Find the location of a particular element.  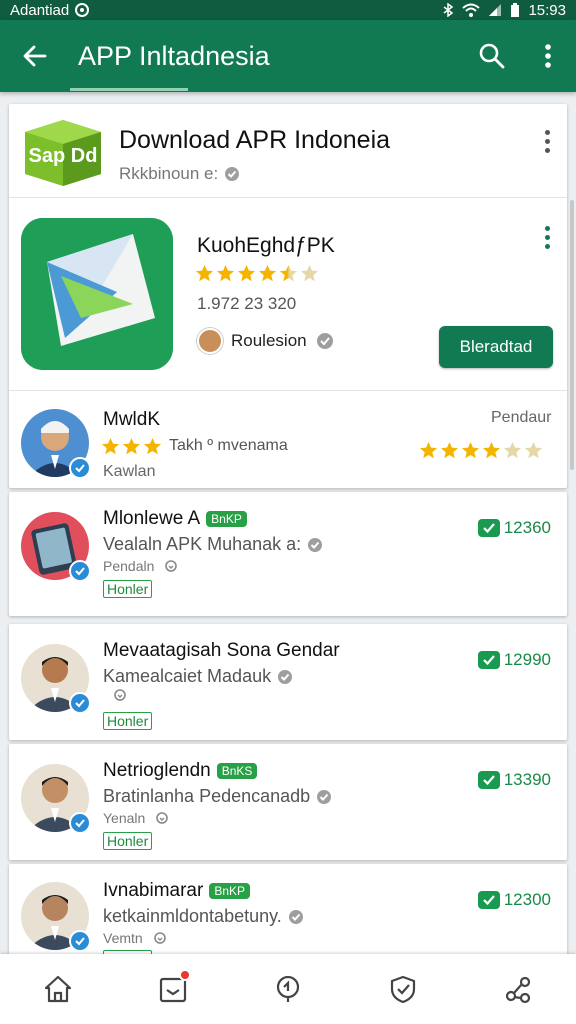

item-meta: Yenaln is located at coordinates (136, 818).